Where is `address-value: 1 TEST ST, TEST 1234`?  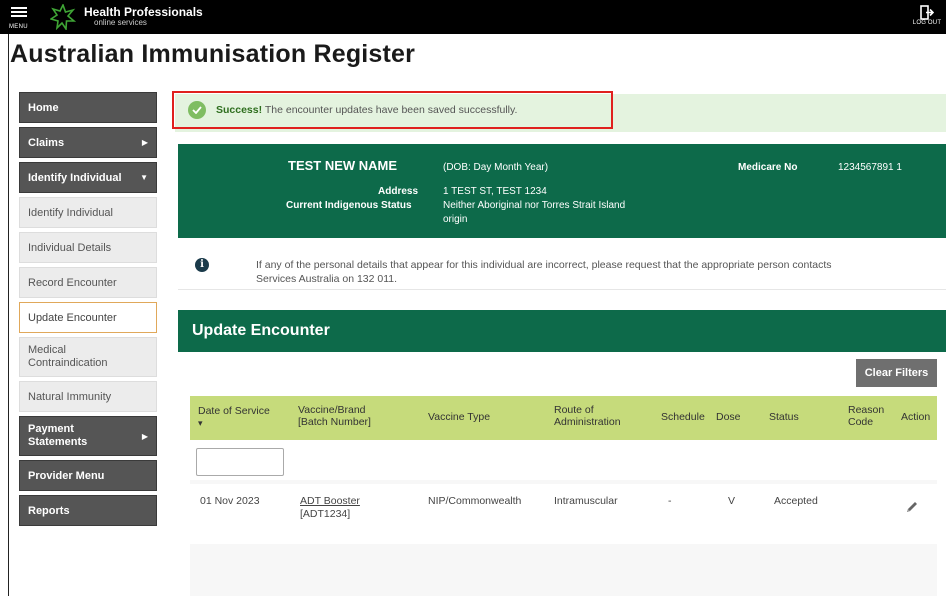
address-value: 1 TEST ST, TEST 1234 is located at coordinates (495, 191).